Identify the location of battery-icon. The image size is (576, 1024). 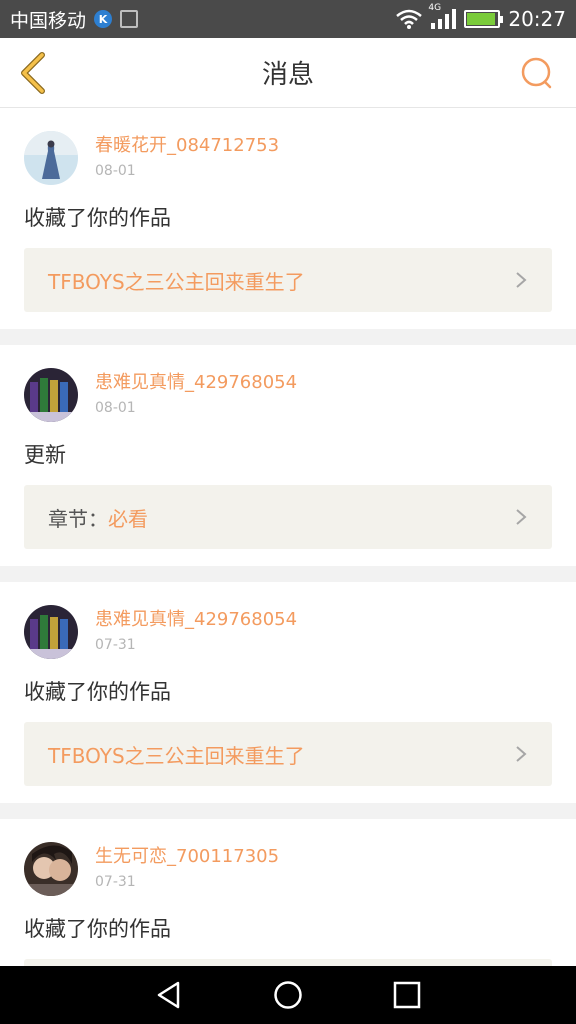
(484, 19).